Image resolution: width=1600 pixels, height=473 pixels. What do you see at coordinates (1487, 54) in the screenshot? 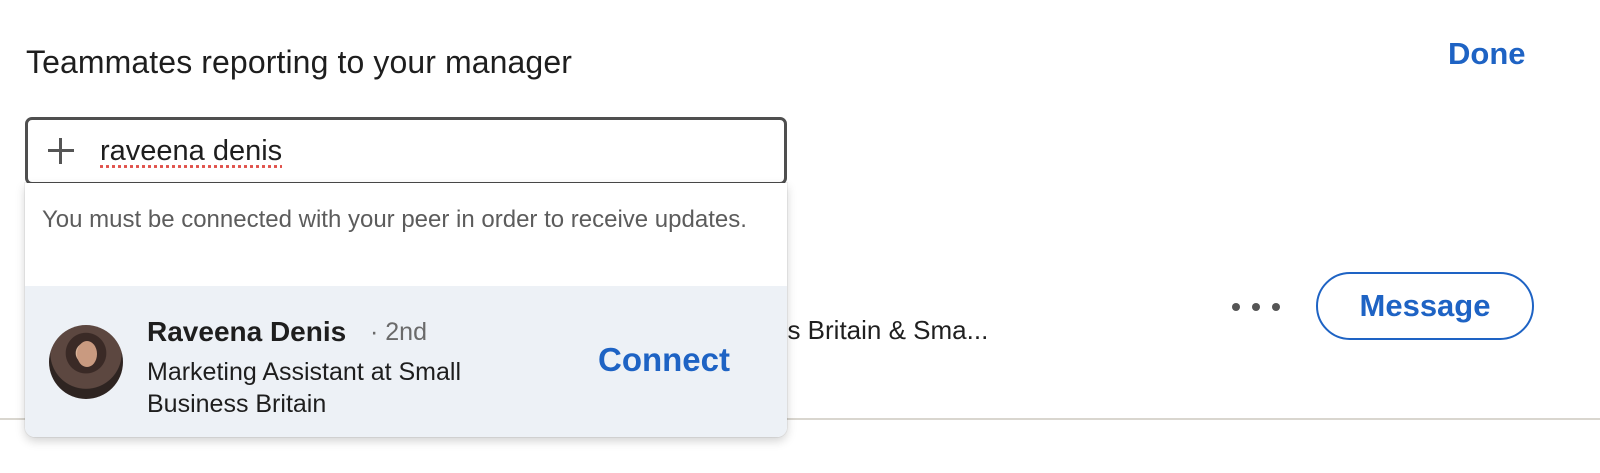
I see `done-button: Done` at bounding box center [1487, 54].